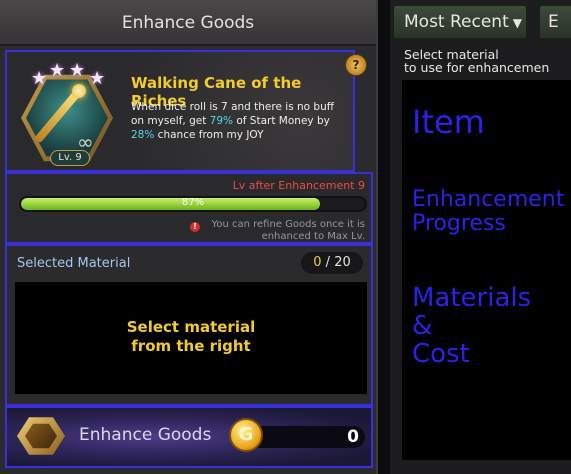 The height and width of the screenshot is (474, 571). Describe the element at coordinates (356, 65) in the screenshot. I see `info-icon: ?` at that location.